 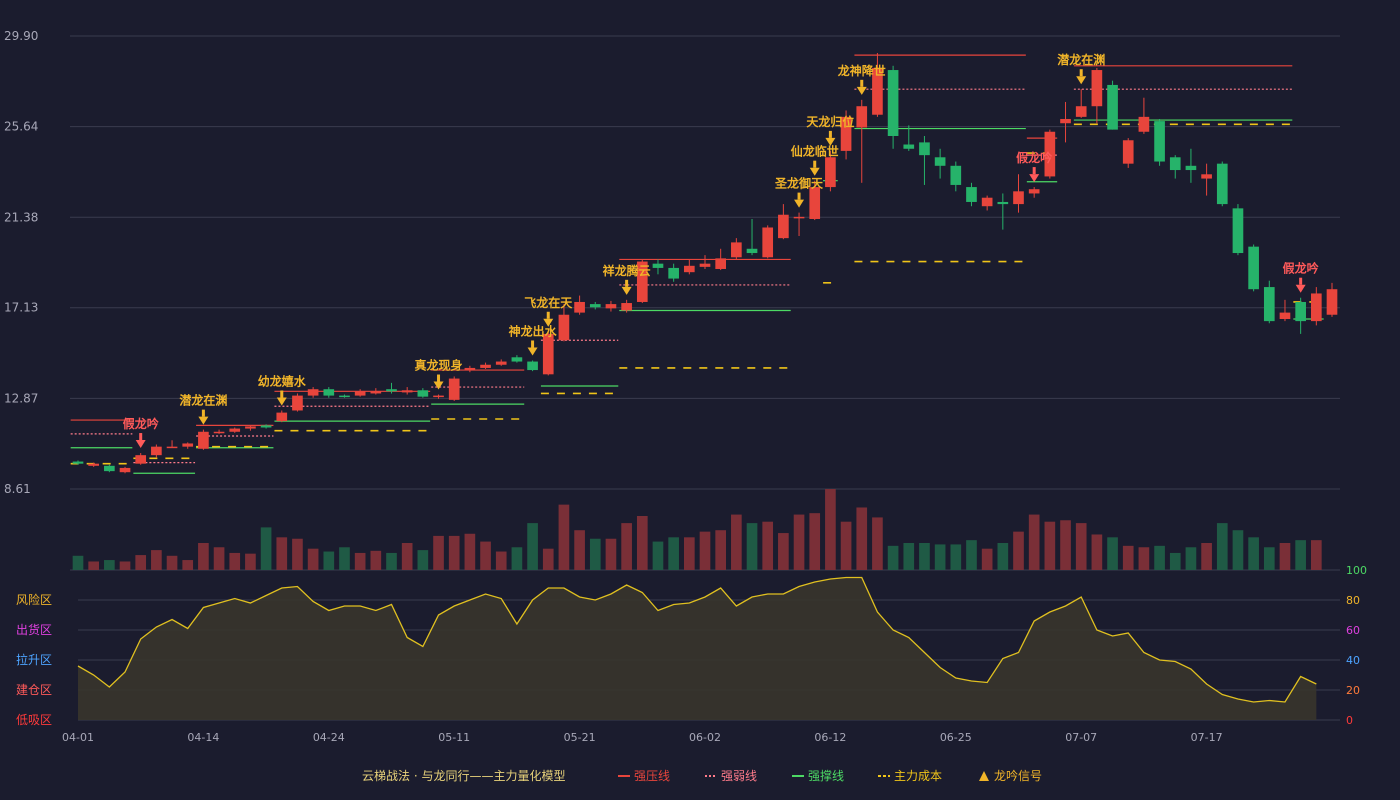 What do you see at coordinates (1081, 737) in the screenshot?
I see `date-tick-label: 07-07` at bounding box center [1081, 737].